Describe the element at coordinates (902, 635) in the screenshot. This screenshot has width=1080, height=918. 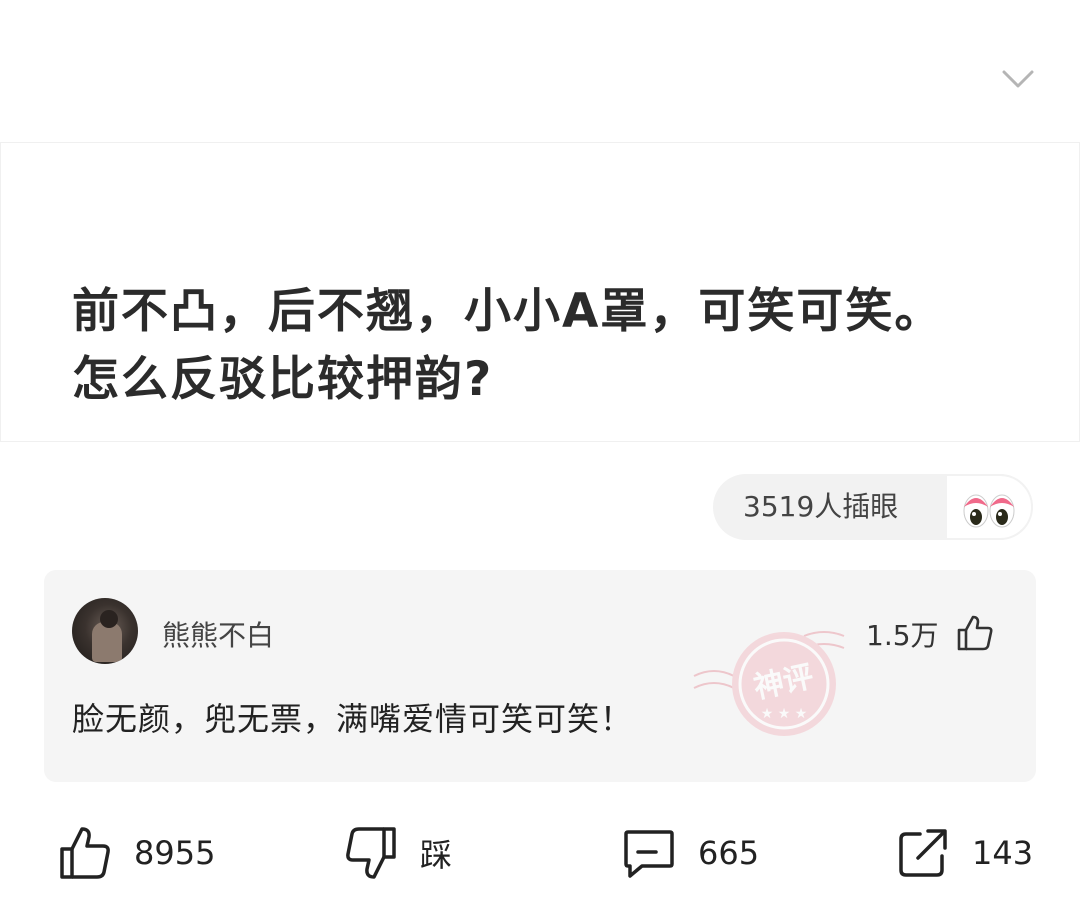
I see `comment-like-count: 1.5万` at that location.